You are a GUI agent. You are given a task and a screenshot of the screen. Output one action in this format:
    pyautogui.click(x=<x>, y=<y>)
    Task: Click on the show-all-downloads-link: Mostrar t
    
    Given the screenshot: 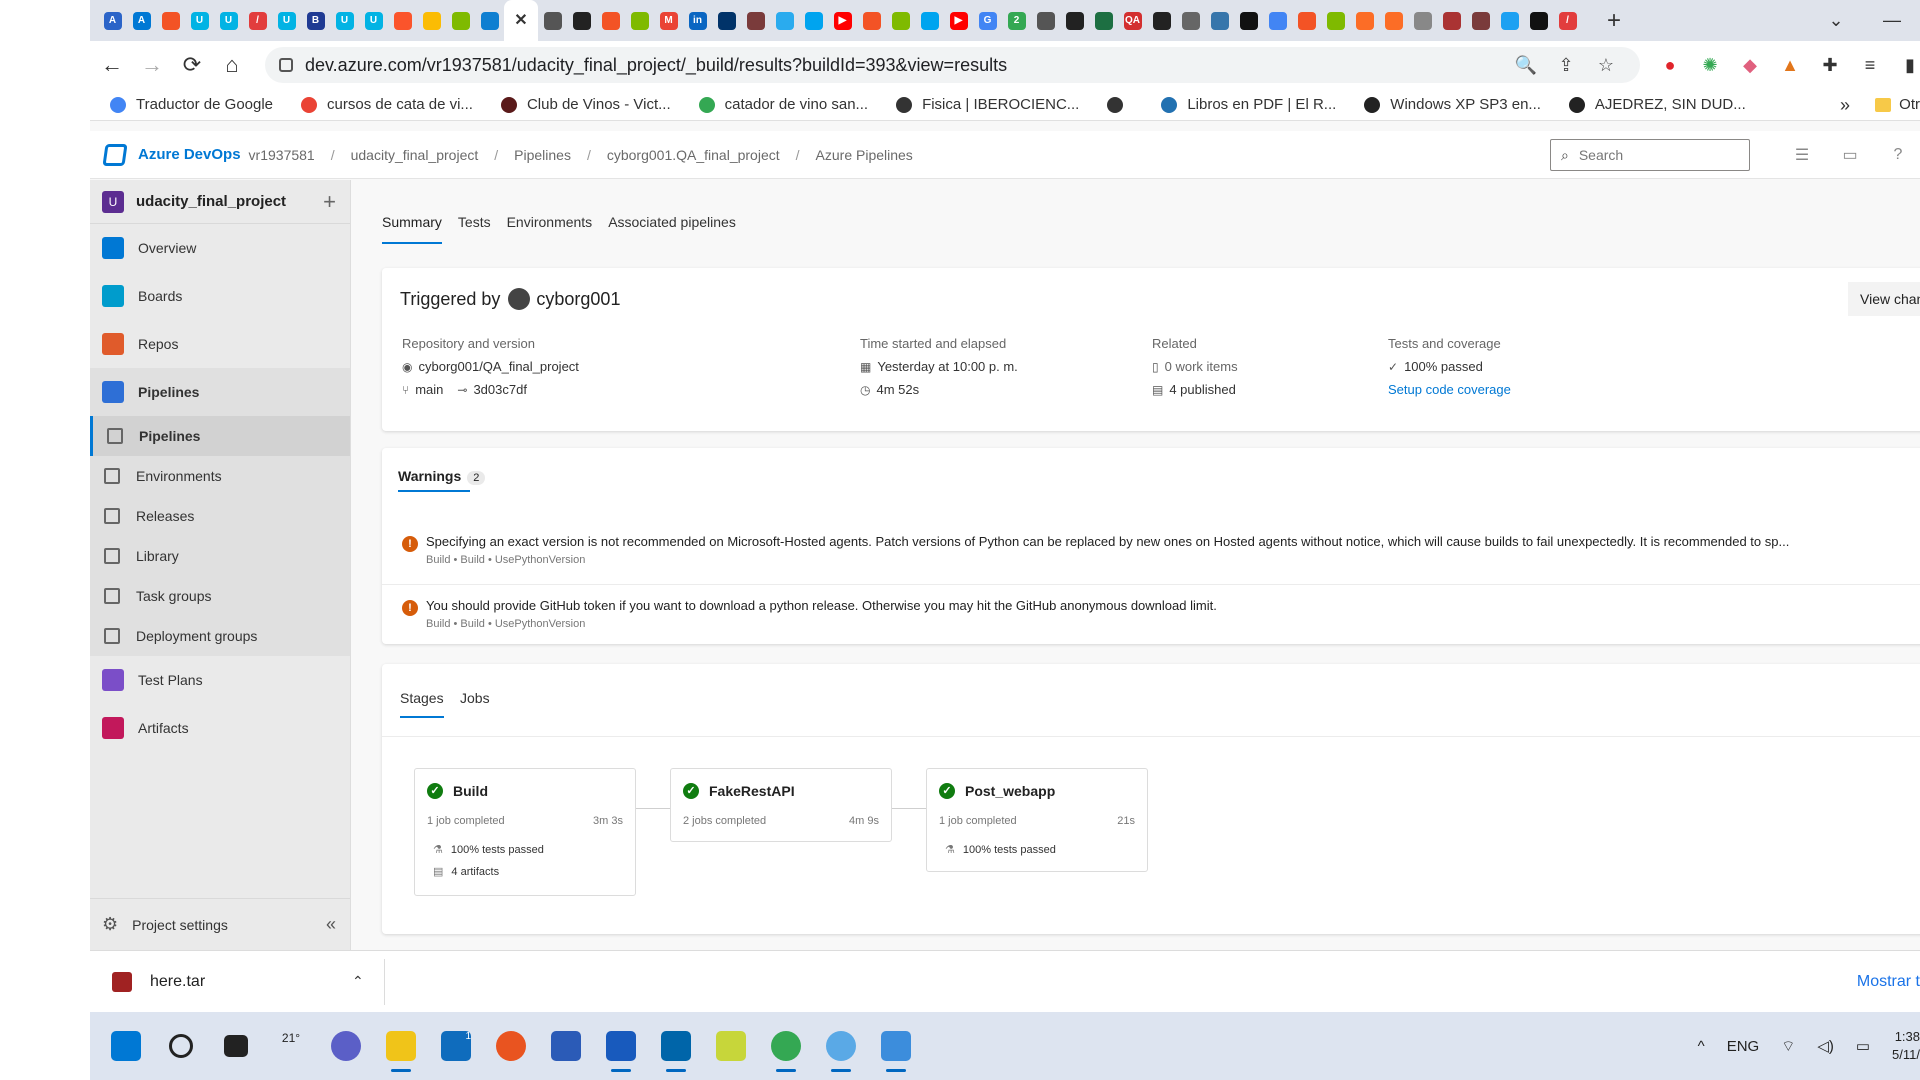 What is the action you would take?
    pyautogui.click(x=1888, y=982)
    